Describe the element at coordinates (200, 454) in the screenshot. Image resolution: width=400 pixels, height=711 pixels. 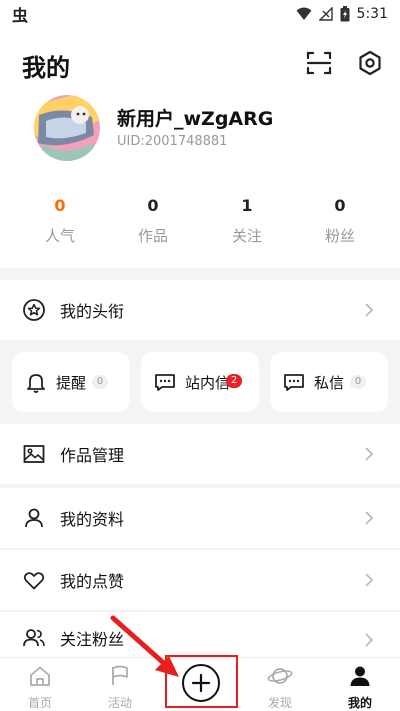
I see `menu-item-works-management: 作品管理` at that location.